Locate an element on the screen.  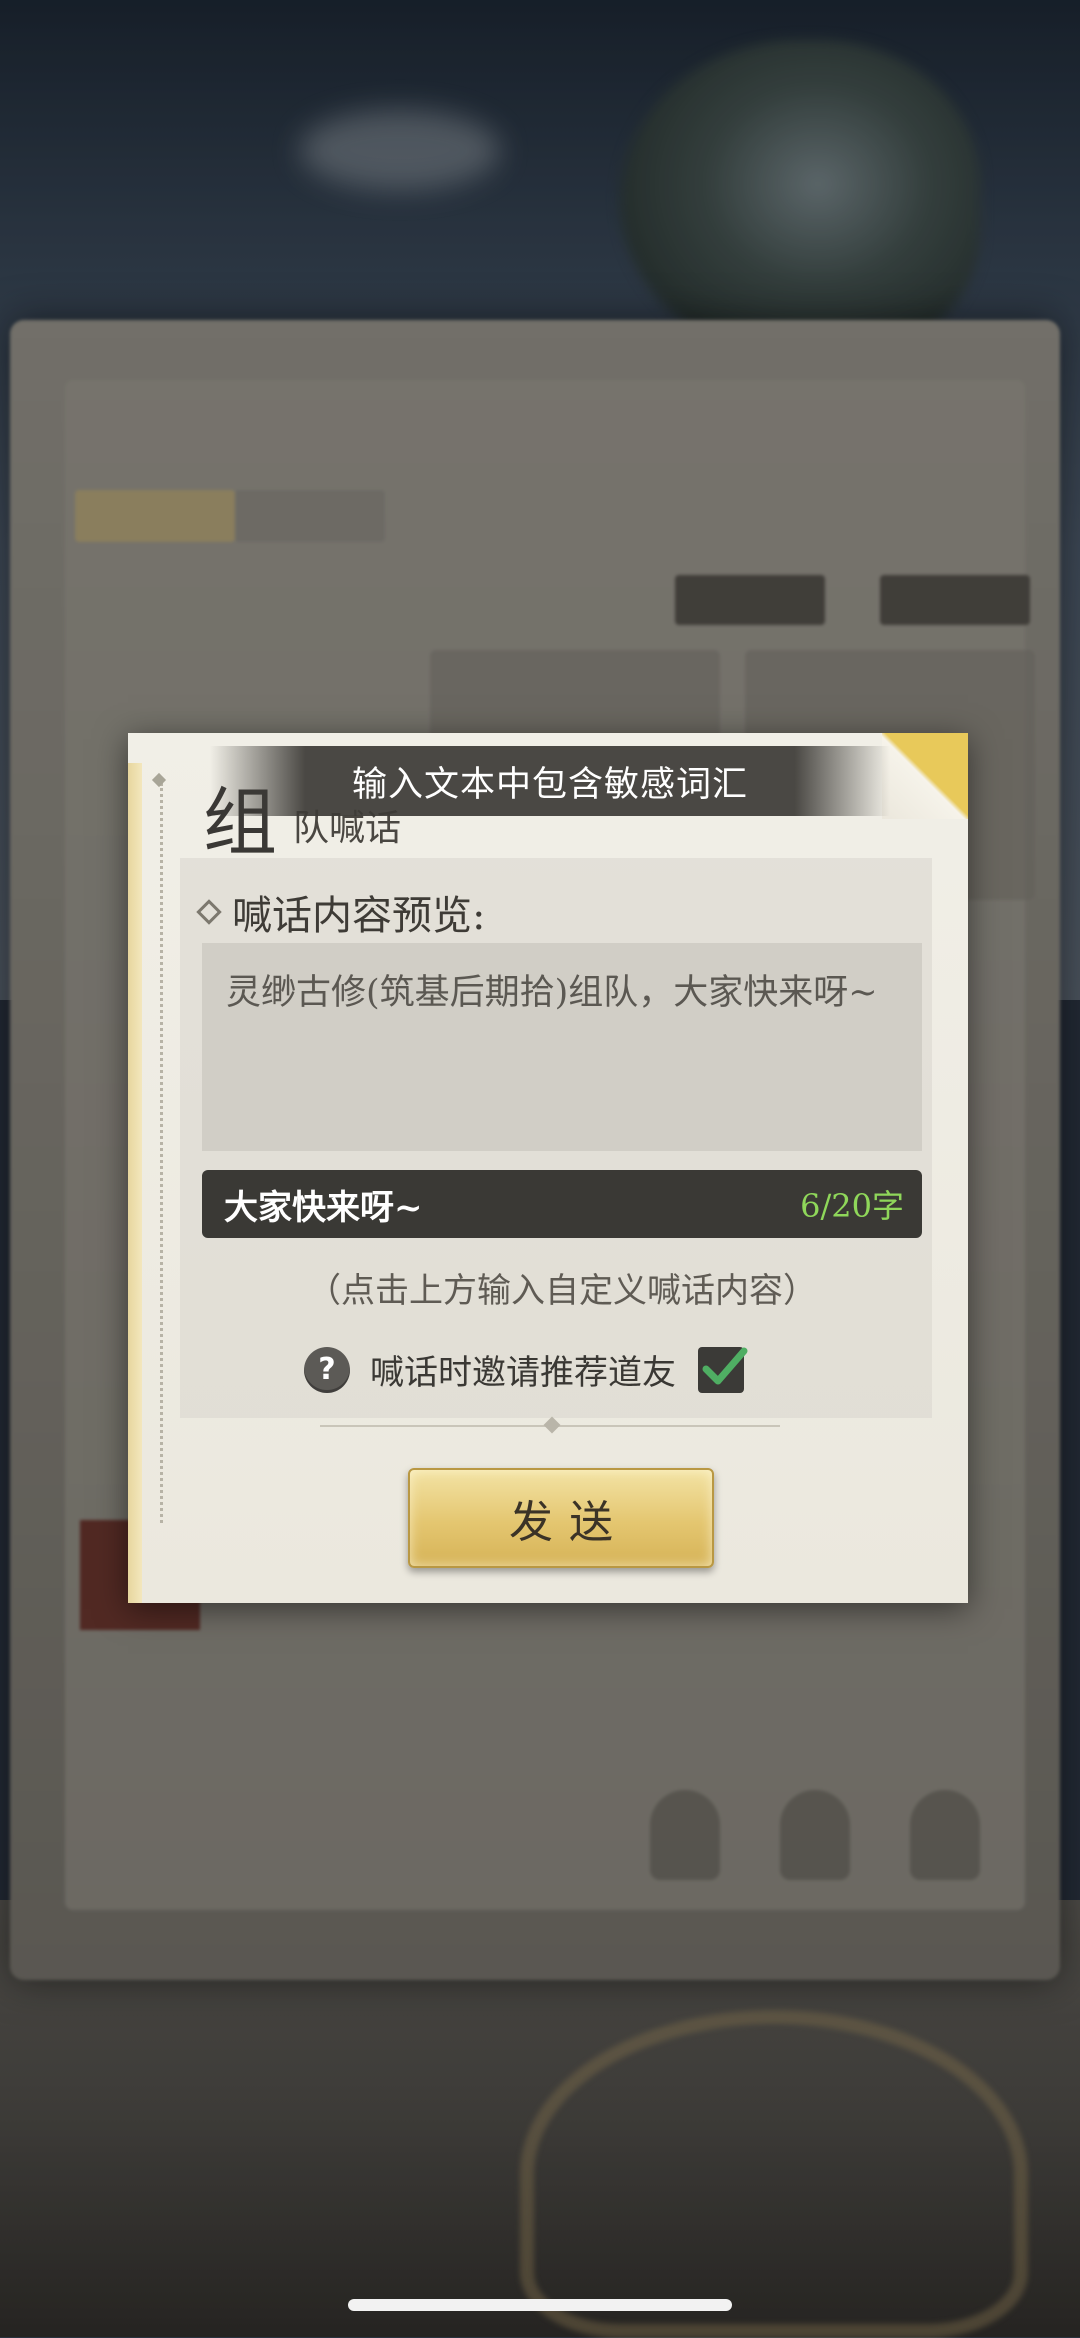
send-button: 发送 is located at coordinates (561, 1518).